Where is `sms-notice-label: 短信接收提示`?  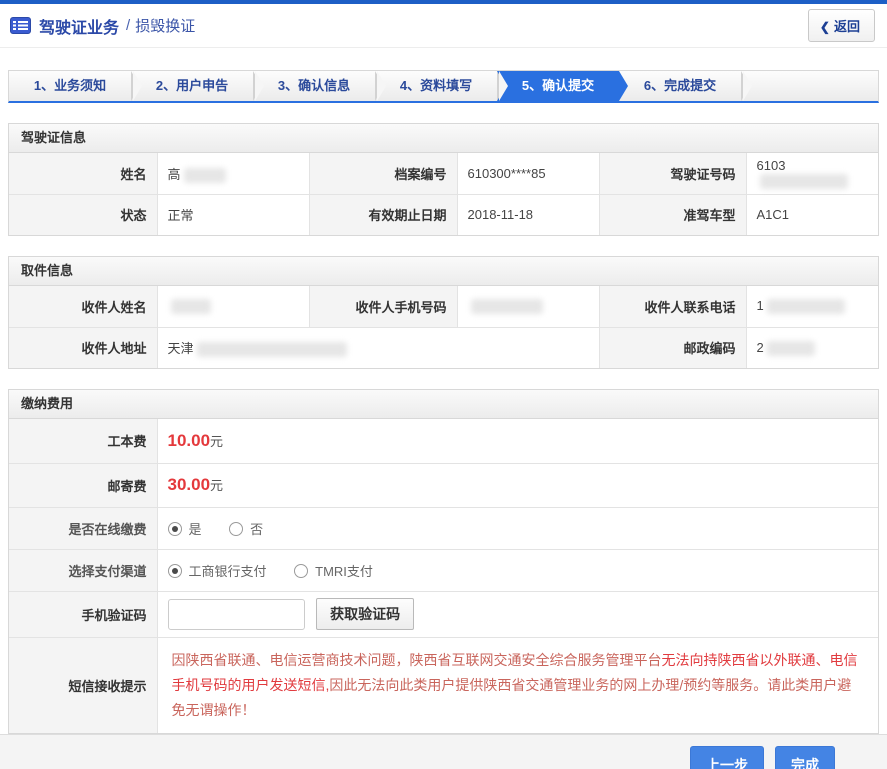
sms-notice-label: 短信接收提示 is located at coordinates (83, 684).